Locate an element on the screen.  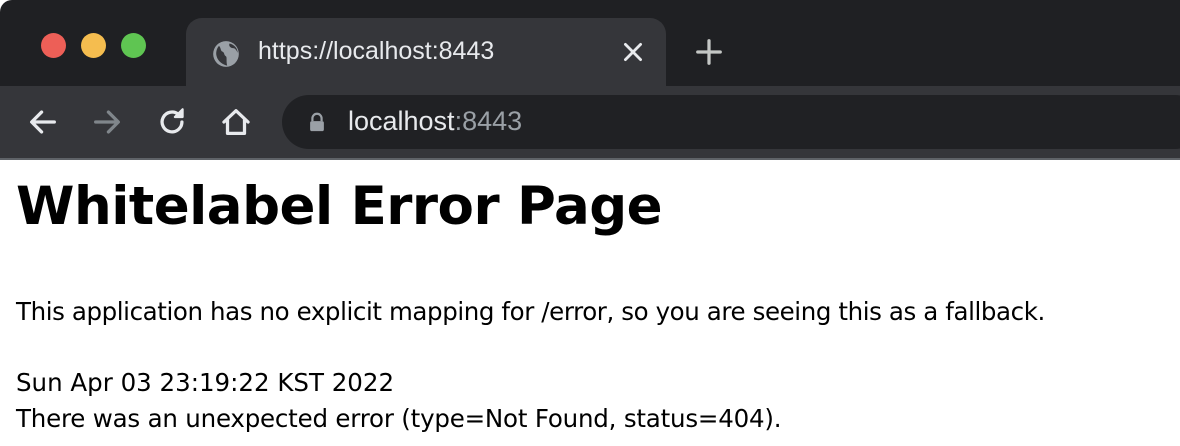
window-minimize-button is located at coordinates (93, 45).